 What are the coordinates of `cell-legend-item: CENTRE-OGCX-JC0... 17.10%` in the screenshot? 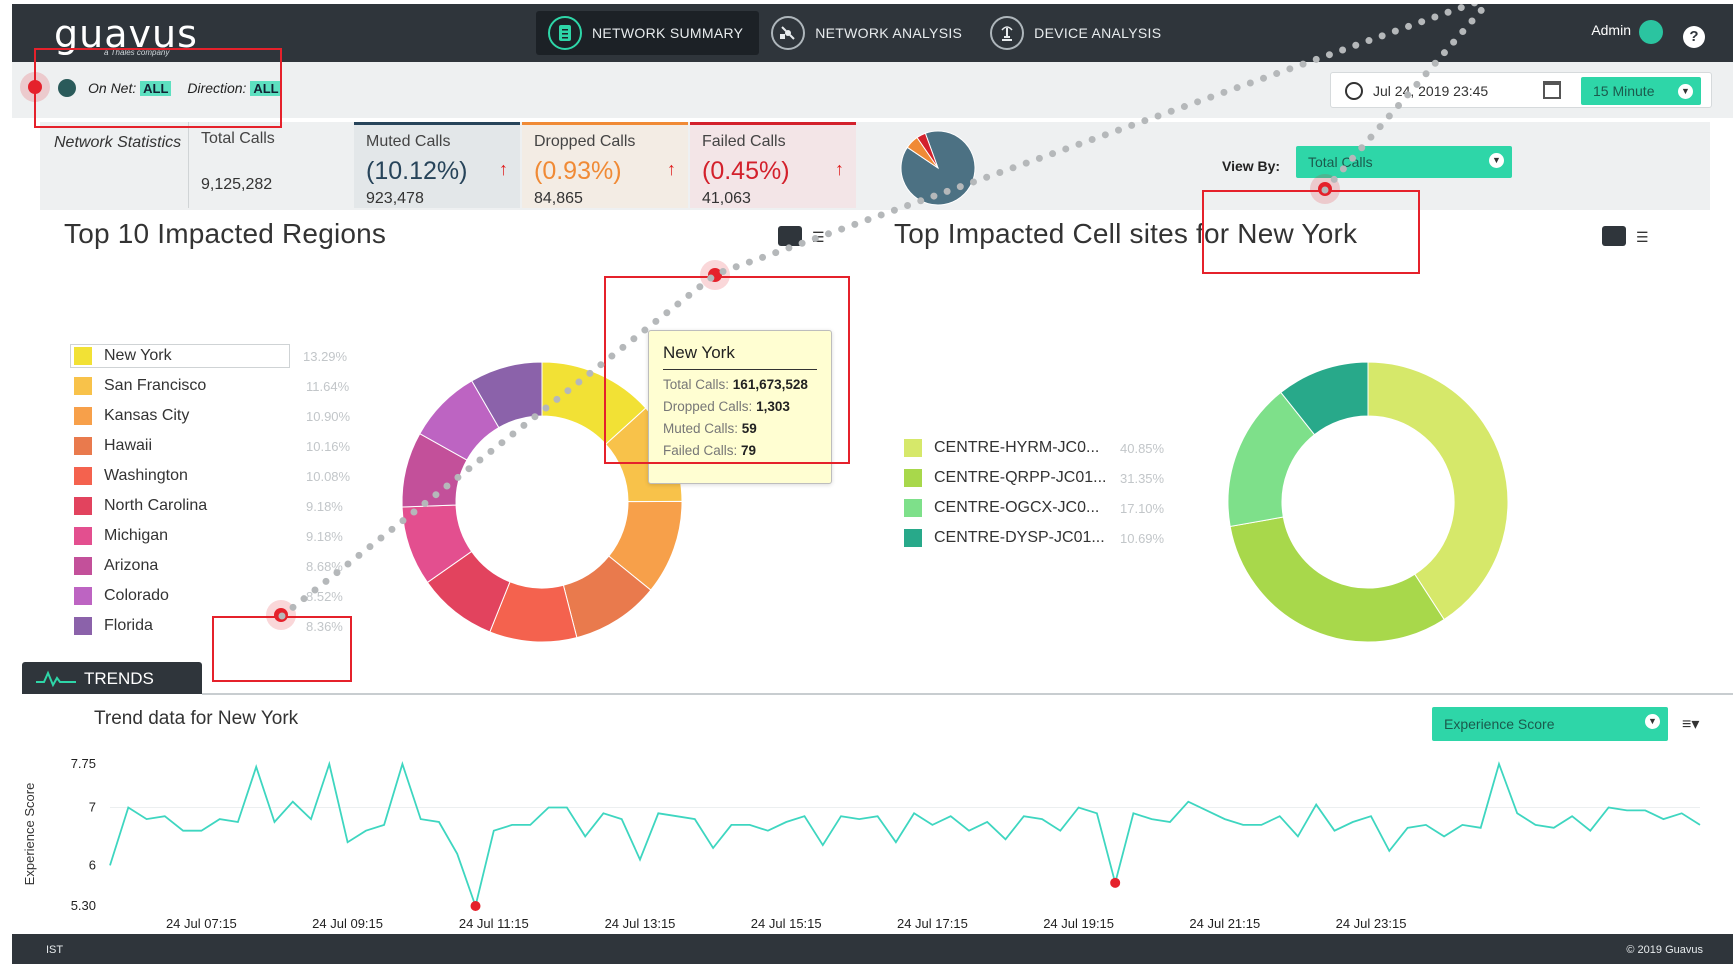 It's located at (1034, 508).